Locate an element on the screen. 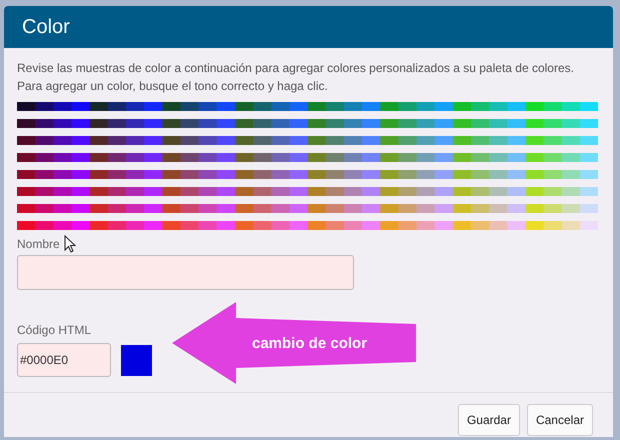  dialog-title: Color is located at coordinates (46, 27).